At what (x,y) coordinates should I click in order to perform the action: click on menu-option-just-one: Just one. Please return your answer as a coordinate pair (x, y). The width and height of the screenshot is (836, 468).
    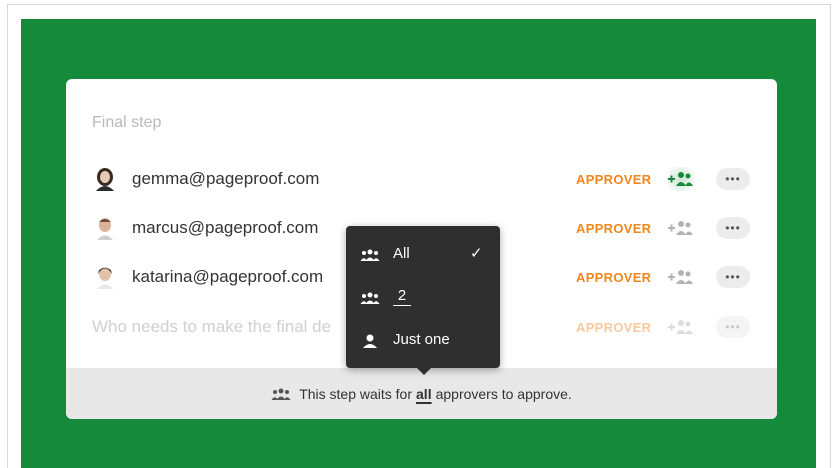
    Looking at the image, I should click on (423, 340).